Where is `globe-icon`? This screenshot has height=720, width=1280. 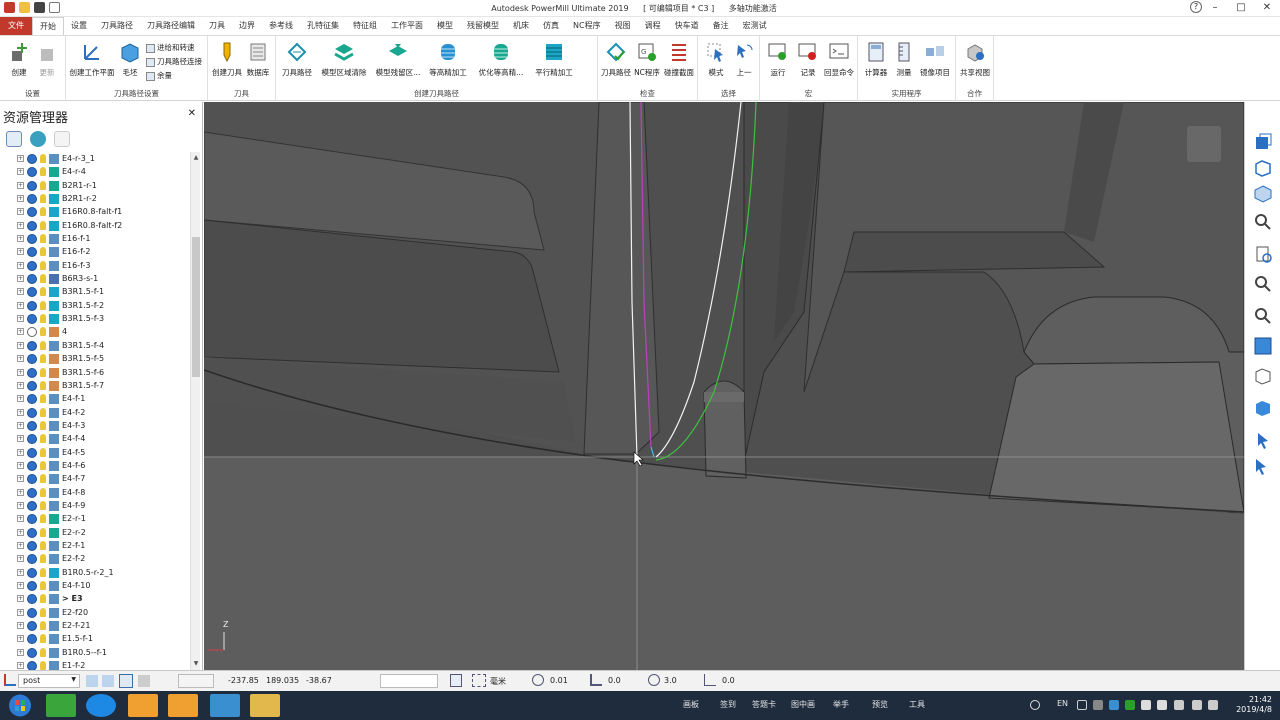 globe-icon is located at coordinates (38, 139).